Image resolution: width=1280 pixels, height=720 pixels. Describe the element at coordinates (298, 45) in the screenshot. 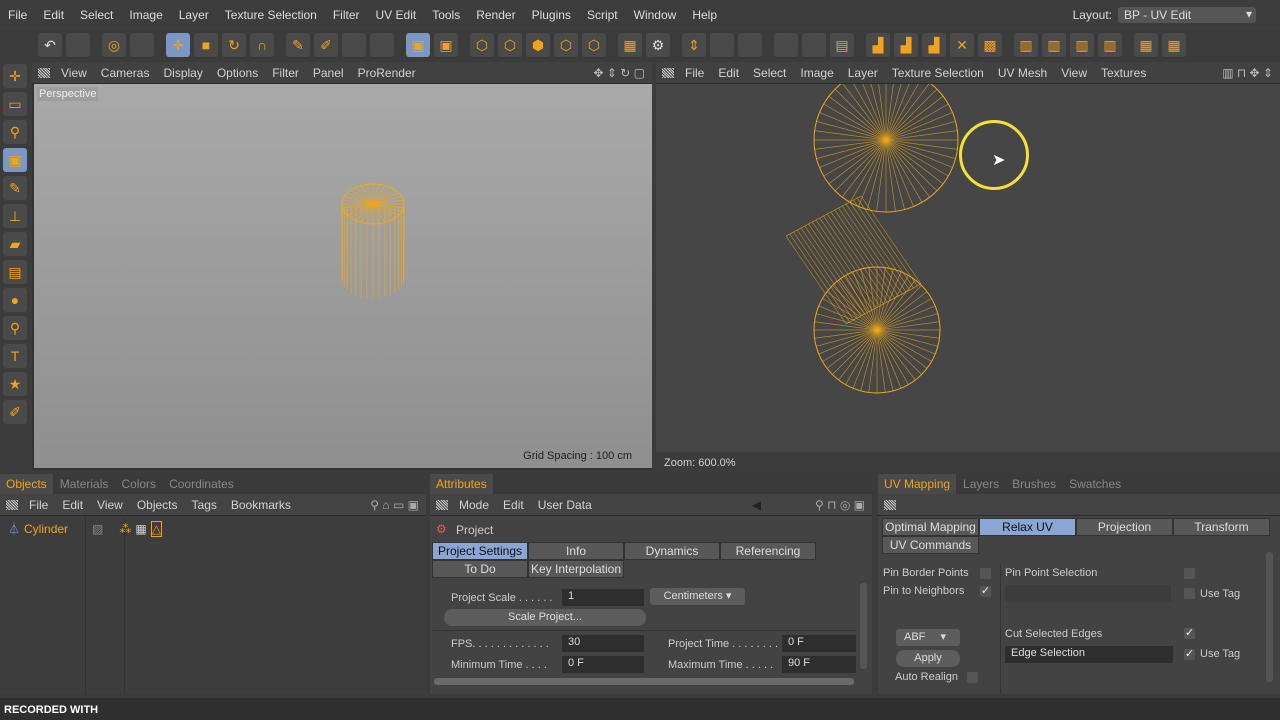

I see `paint-icon: ✎` at that location.